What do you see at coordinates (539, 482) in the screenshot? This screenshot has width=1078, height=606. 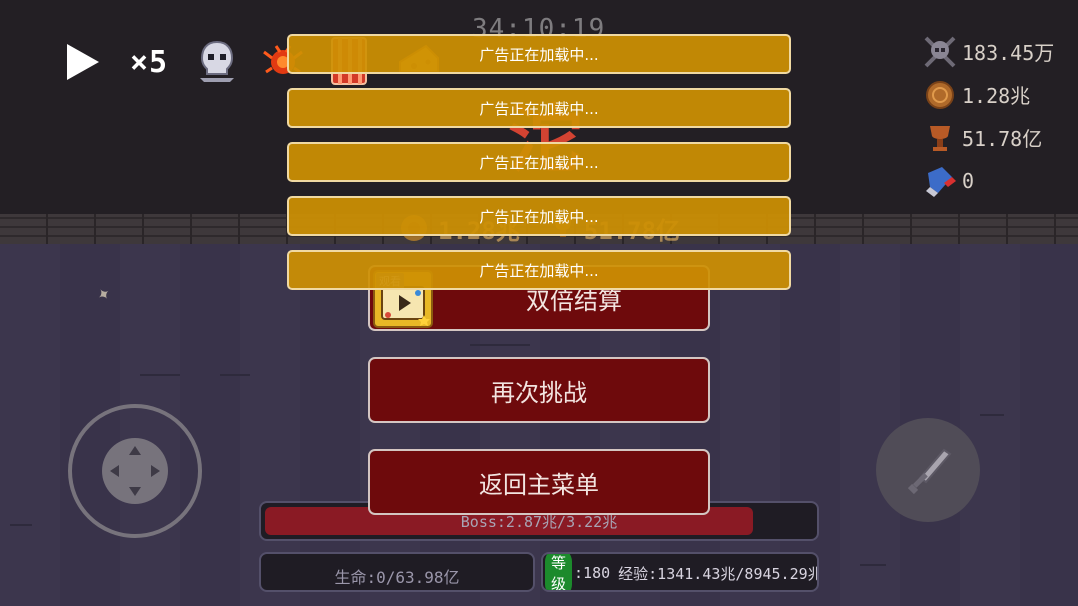 I see `main-menu-button: 返回主菜单` at bounding box center [539, 482].